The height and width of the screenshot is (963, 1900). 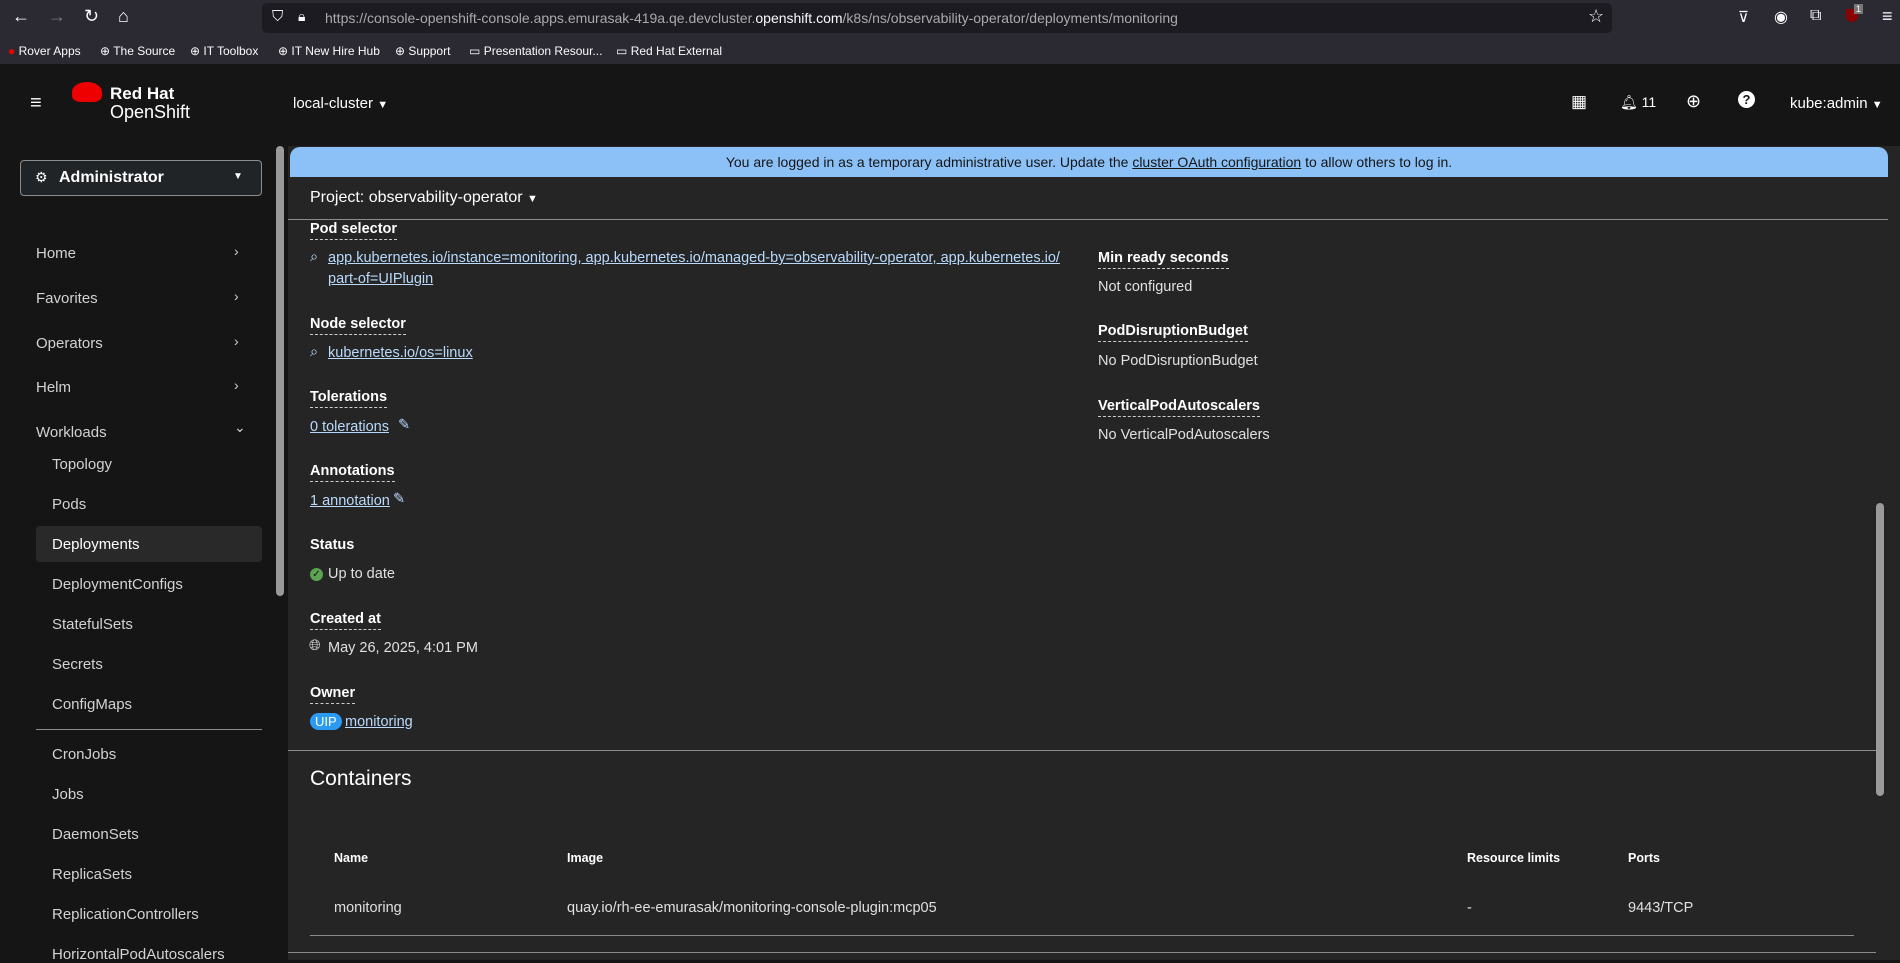 What do you see at coordinates (1184, 435) in the screenshot?
I see `vpa-value: No VerticalPodAutoscalers` at bounding box center [1184, 435].